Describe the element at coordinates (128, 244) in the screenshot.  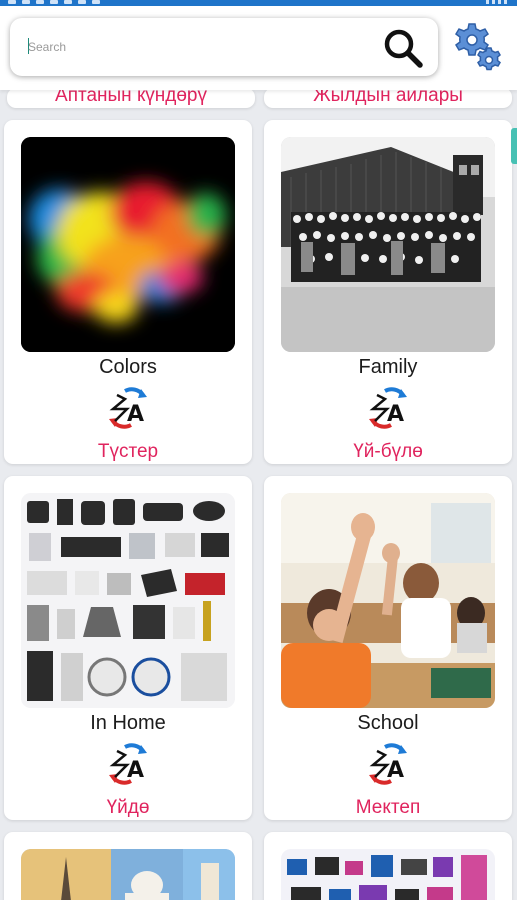
I see `colors-image` at that location.